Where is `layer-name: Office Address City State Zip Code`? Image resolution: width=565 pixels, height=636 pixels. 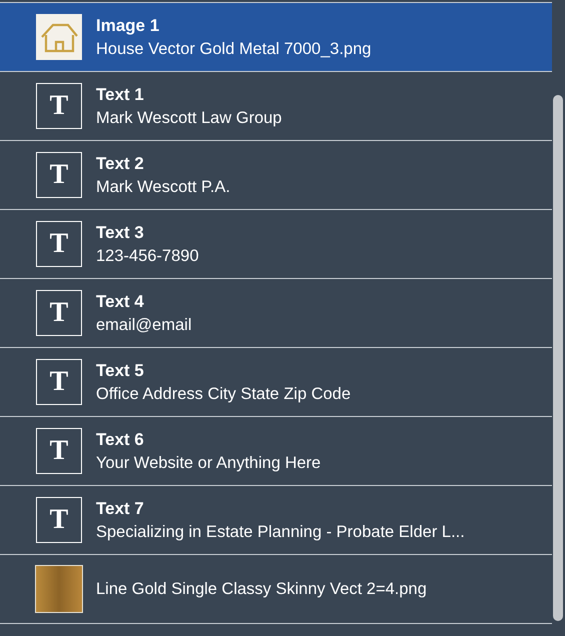
layer-name: Office Address City State Zip Code is located at coordinates (223, 394).